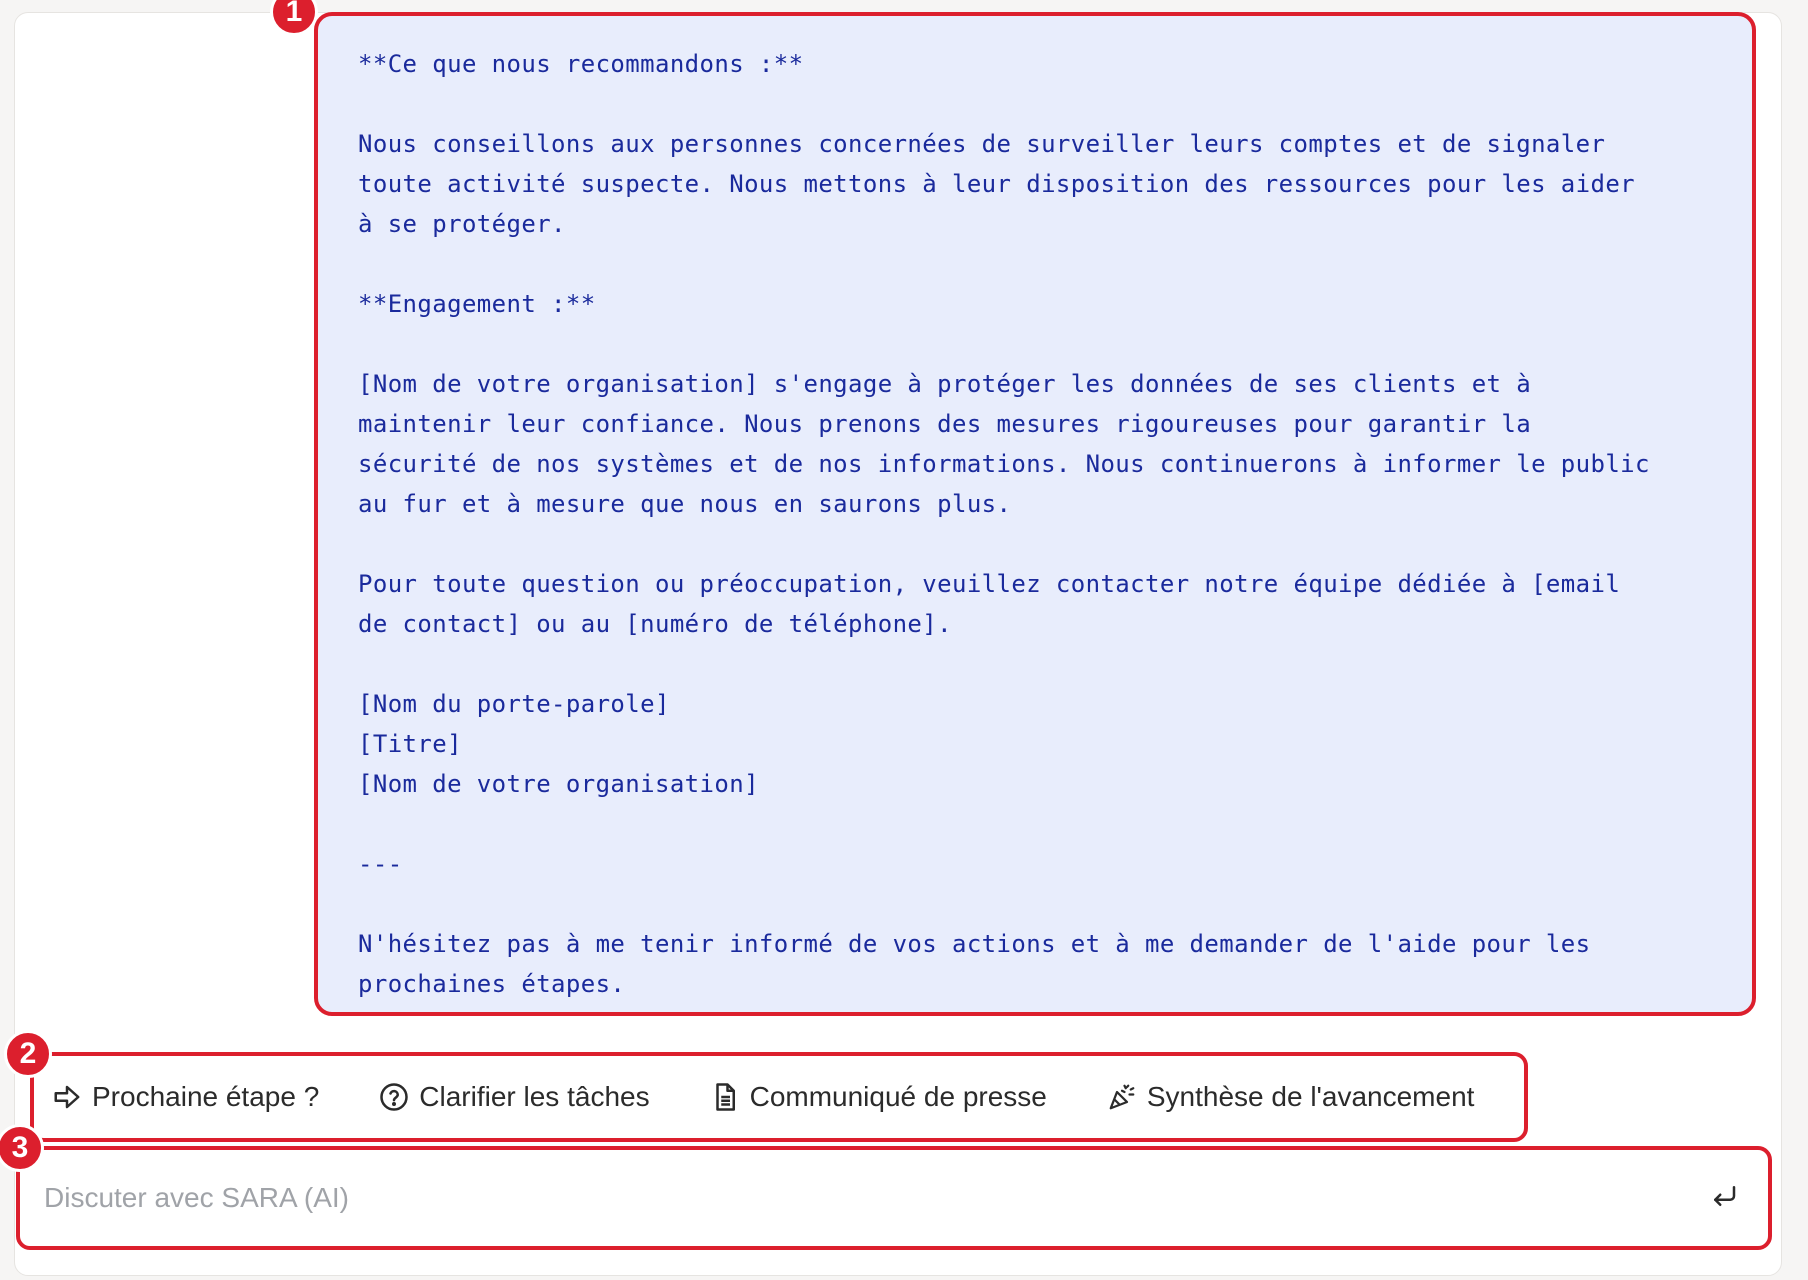  I want to click on send-button, so click(1724, 1198).